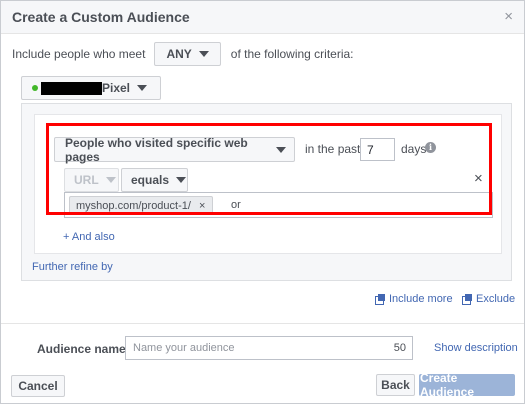 This screenshot has width=525, height=404. What do you see at coordinates (236, 205) in the screenshot?
I see `or-label: or` at bounding box center [236, 205].